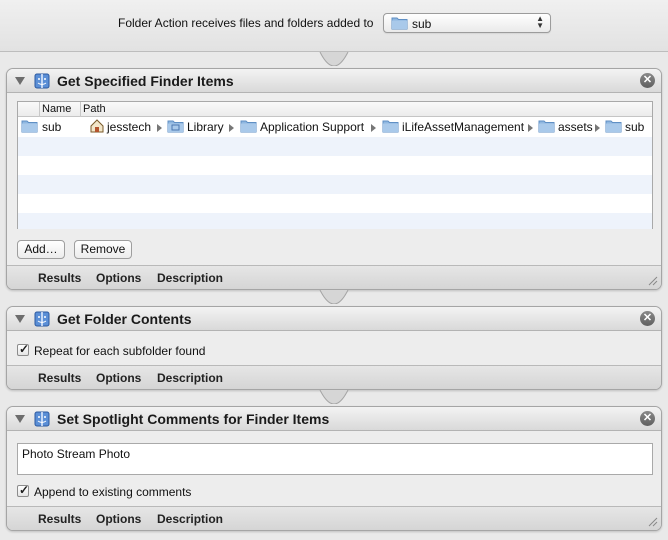 This screenshot has height=540, width=668. Describe the element at coordinates (575, 127) in the screenshot. I see `path-component: assets` at that location.